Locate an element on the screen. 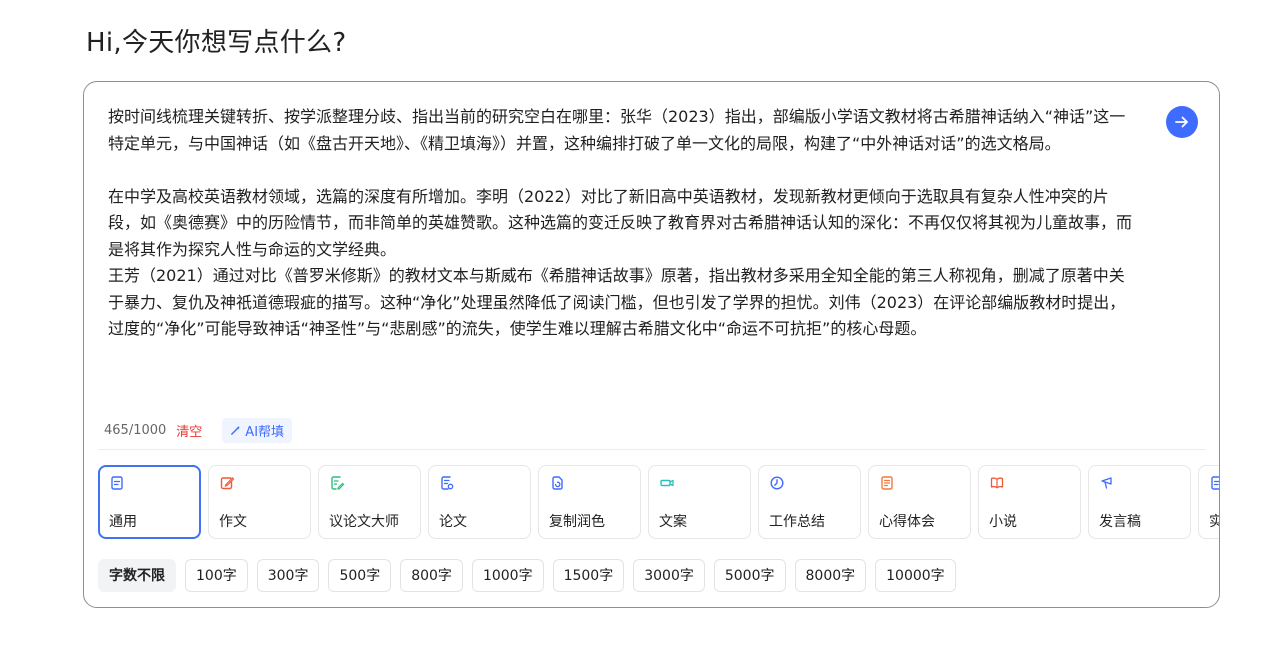 The width and height of the screenshot is (1269, 648). type-card-label: 实 is located at coordinates (1214, 521).